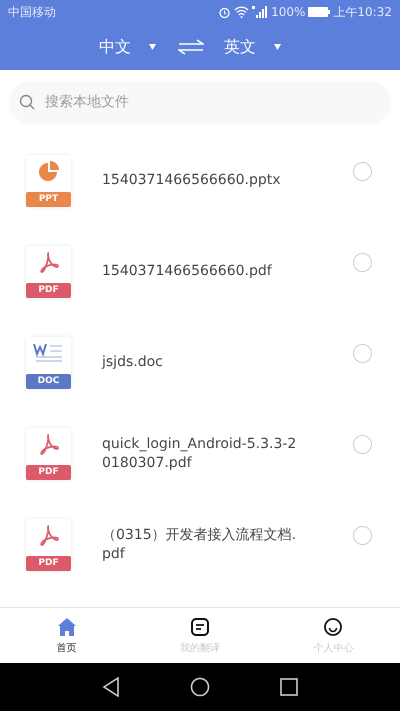  Describe the element at coordinates (260, 12) in the screenshot. I see `signal-icon` at that location.